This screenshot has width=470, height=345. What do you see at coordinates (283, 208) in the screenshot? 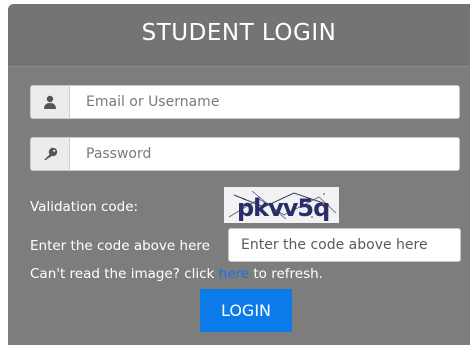
I see `captcha-text: pkvv5q` at bounding box center [283, 208].